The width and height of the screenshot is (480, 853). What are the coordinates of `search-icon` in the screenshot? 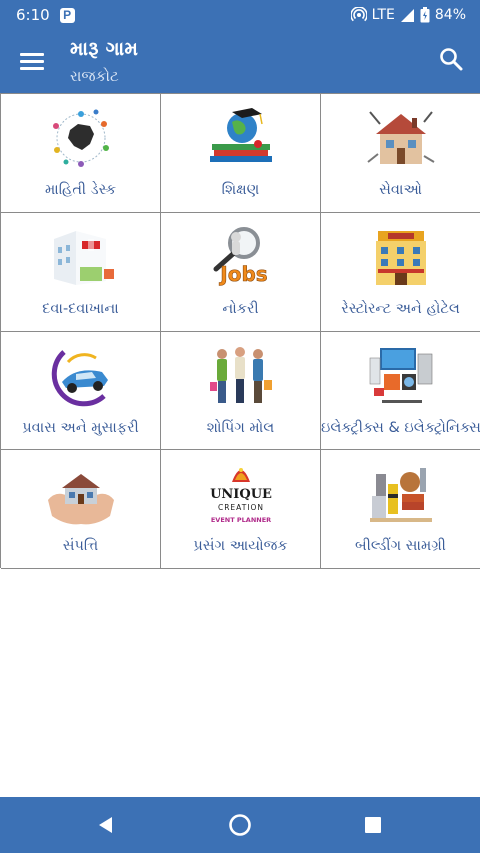 It's located at (451, 59).